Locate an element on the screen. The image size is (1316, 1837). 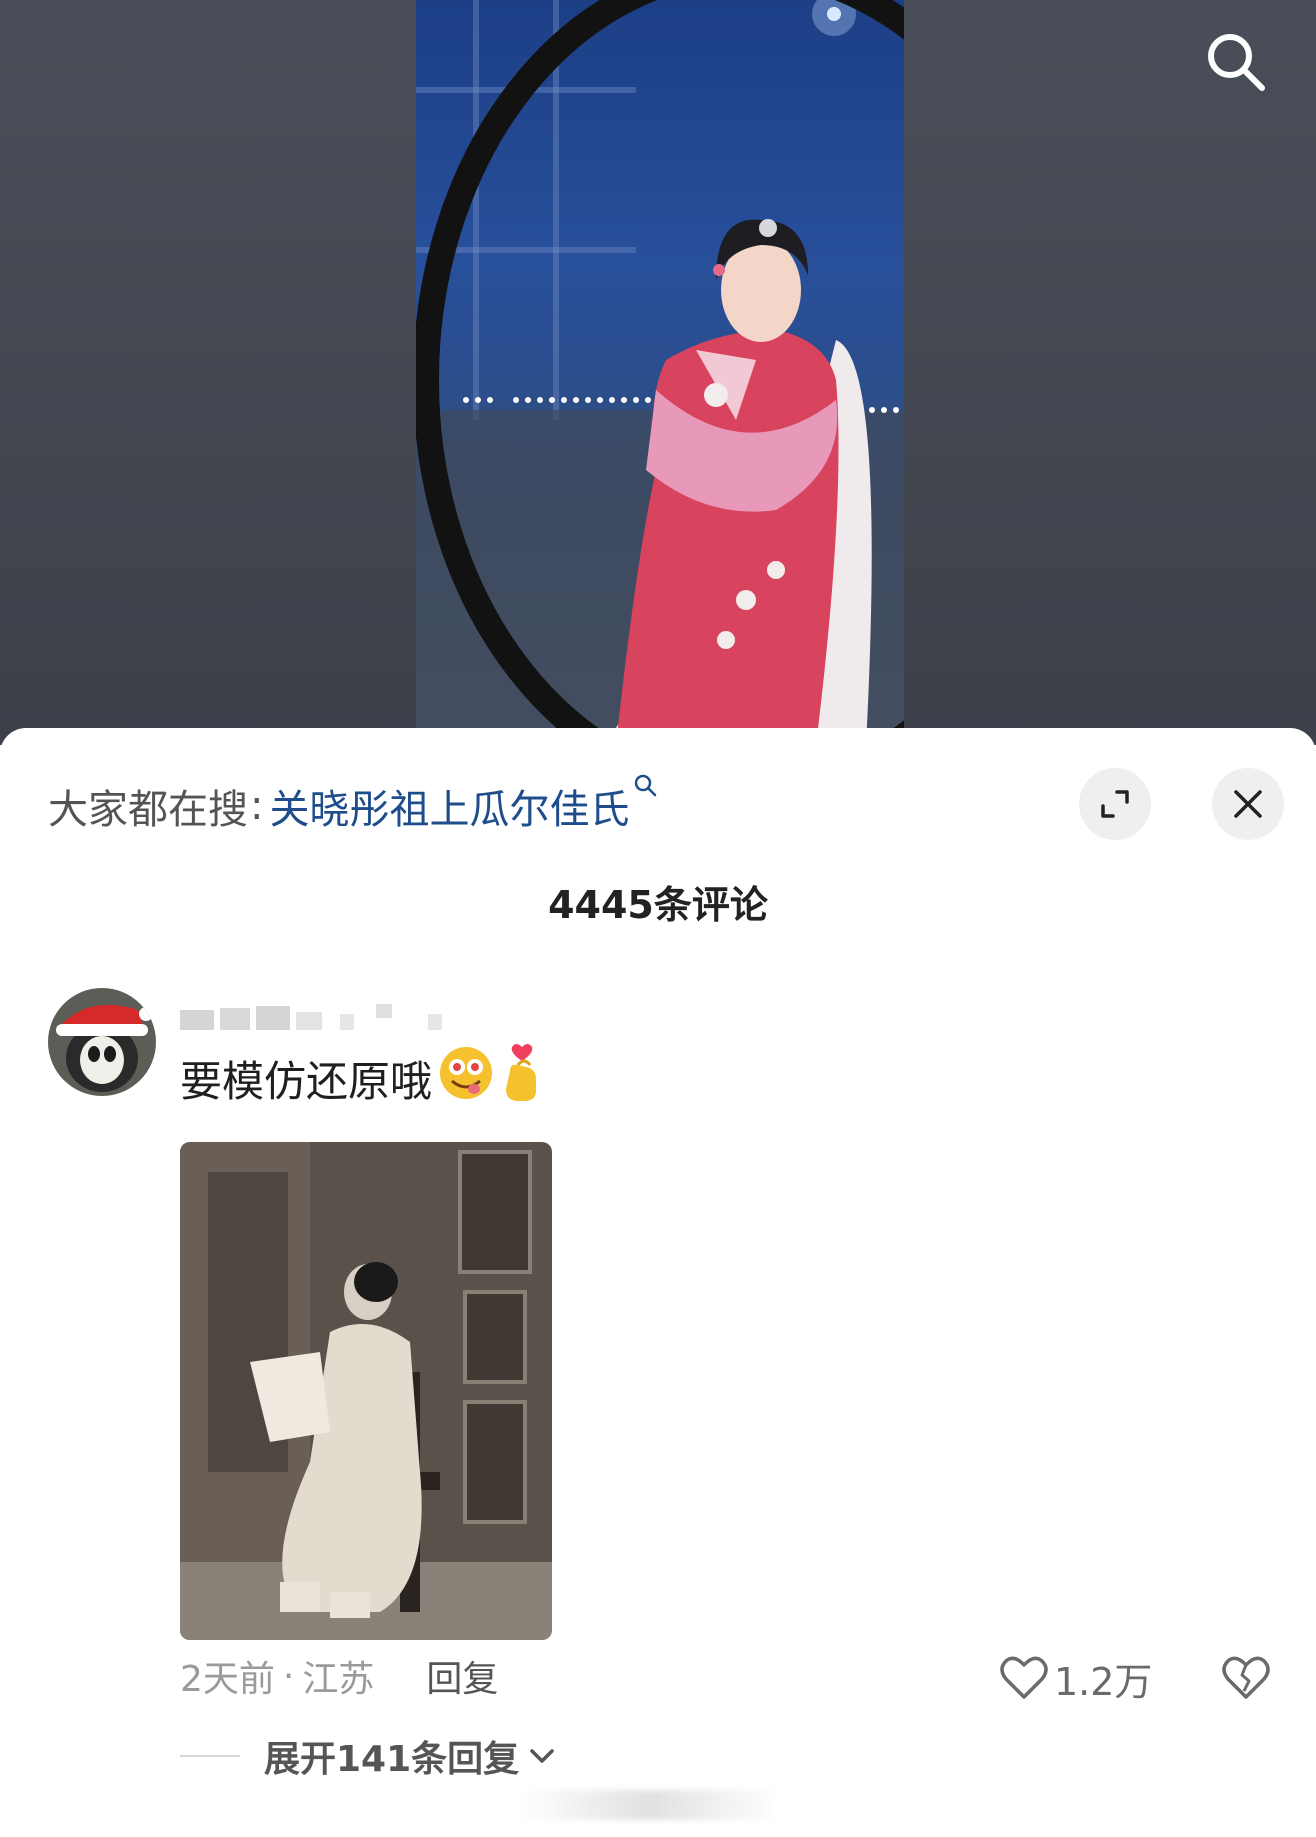
comment-text: 要模仿还原哦 is located at coordinates (306, 1081).